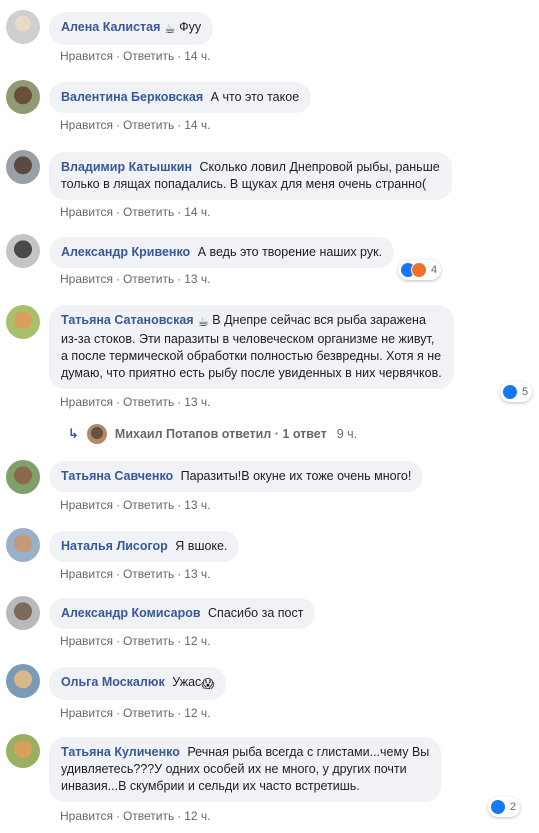  What do you see at coordinates (296, 476) in the screenshot?
I see `comment-text: Паразиты!В окуне их тоже очень много!` at bounding box center [296, 476].